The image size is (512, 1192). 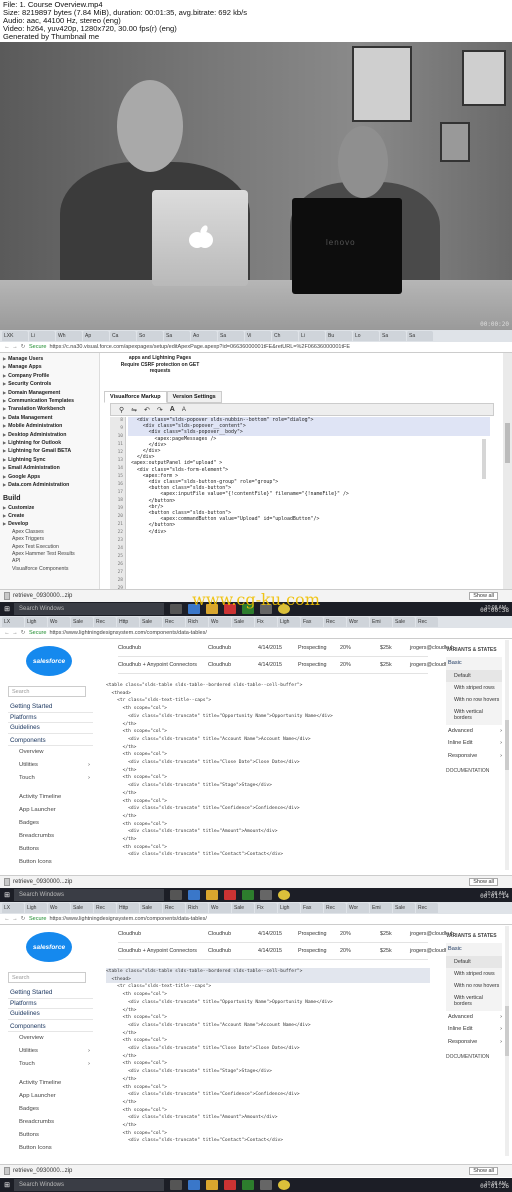 I want to click on variant-group: Inline Edit ›, so click(x=474, y=743).